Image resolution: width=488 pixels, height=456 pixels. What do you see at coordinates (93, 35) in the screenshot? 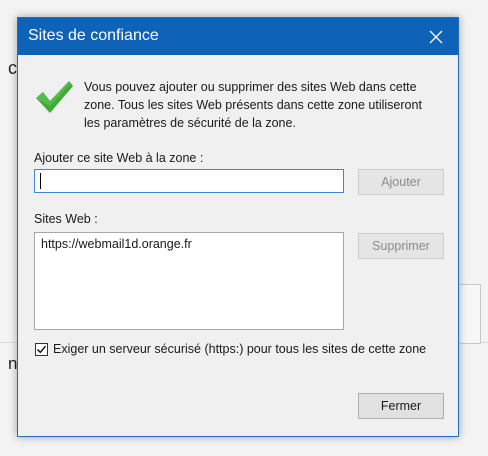
I see `dialog-title: Sites de confiance` at bounding box center [93, 35].